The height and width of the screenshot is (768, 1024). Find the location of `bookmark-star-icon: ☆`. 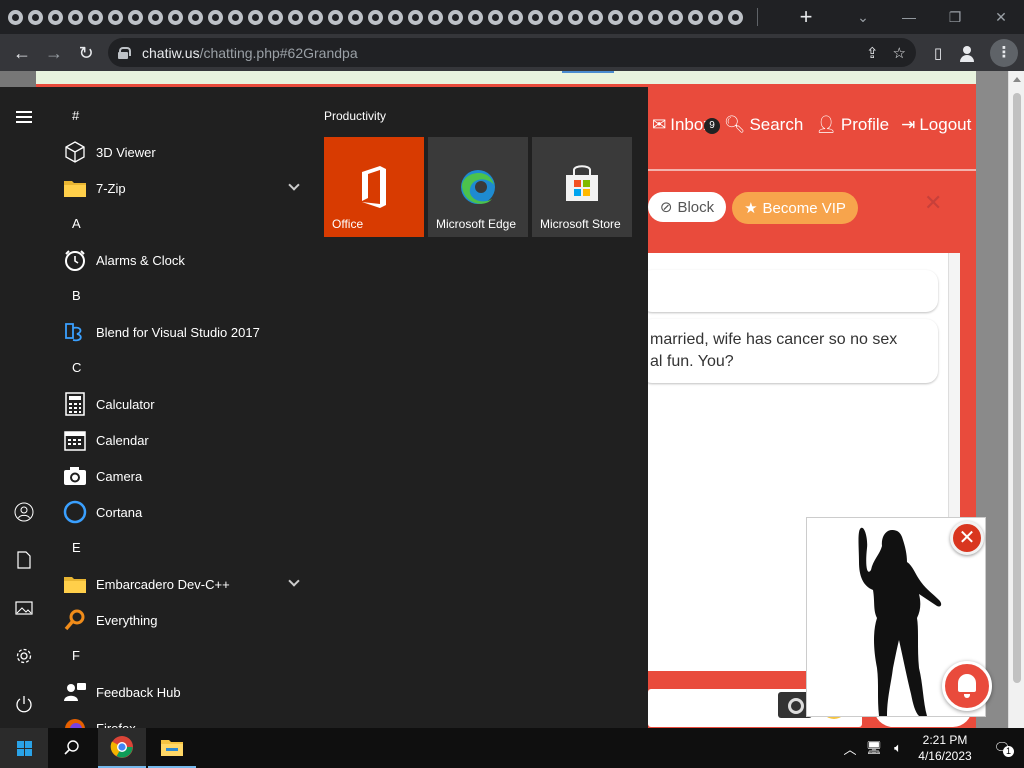

bookmark-star-icon: ☆ is located at coordinates (899, 53).